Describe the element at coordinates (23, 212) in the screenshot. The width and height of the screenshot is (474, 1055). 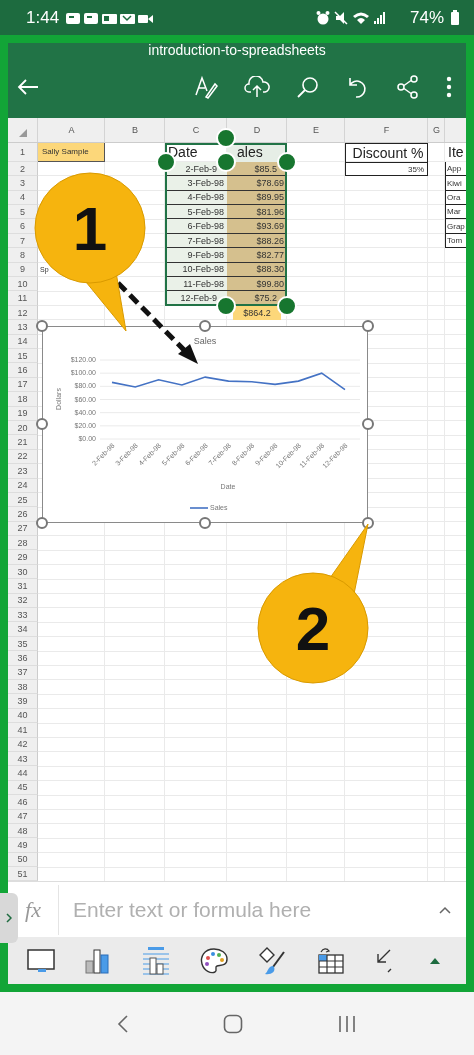
I see `row-number: 5` at that location.